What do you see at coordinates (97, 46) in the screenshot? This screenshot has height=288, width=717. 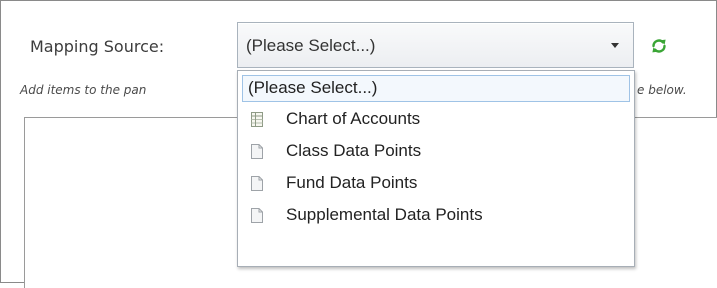 I see `mapping-source-label: Mapping Source:` at bounding box center [97, 46].